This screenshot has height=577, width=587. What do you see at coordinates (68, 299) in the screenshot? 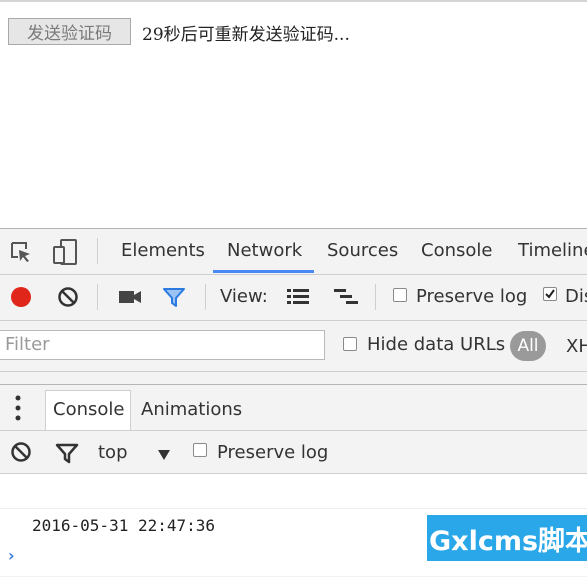
I see `clear-icon` at bounding box center [68, 299].